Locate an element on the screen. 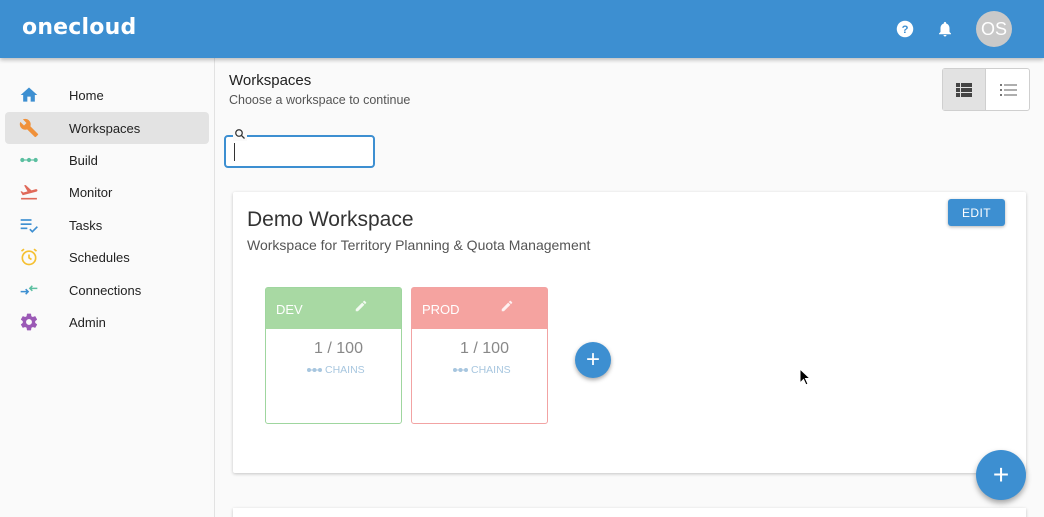 The width and height of the screenshot is (1044, 517). sidebar-item-label: Connections is located at coordinates (105, 290).